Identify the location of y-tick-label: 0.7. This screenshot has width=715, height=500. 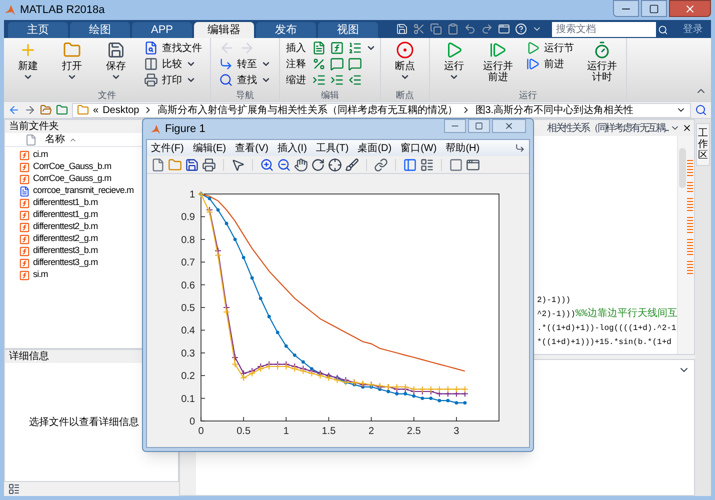
(188, 263).